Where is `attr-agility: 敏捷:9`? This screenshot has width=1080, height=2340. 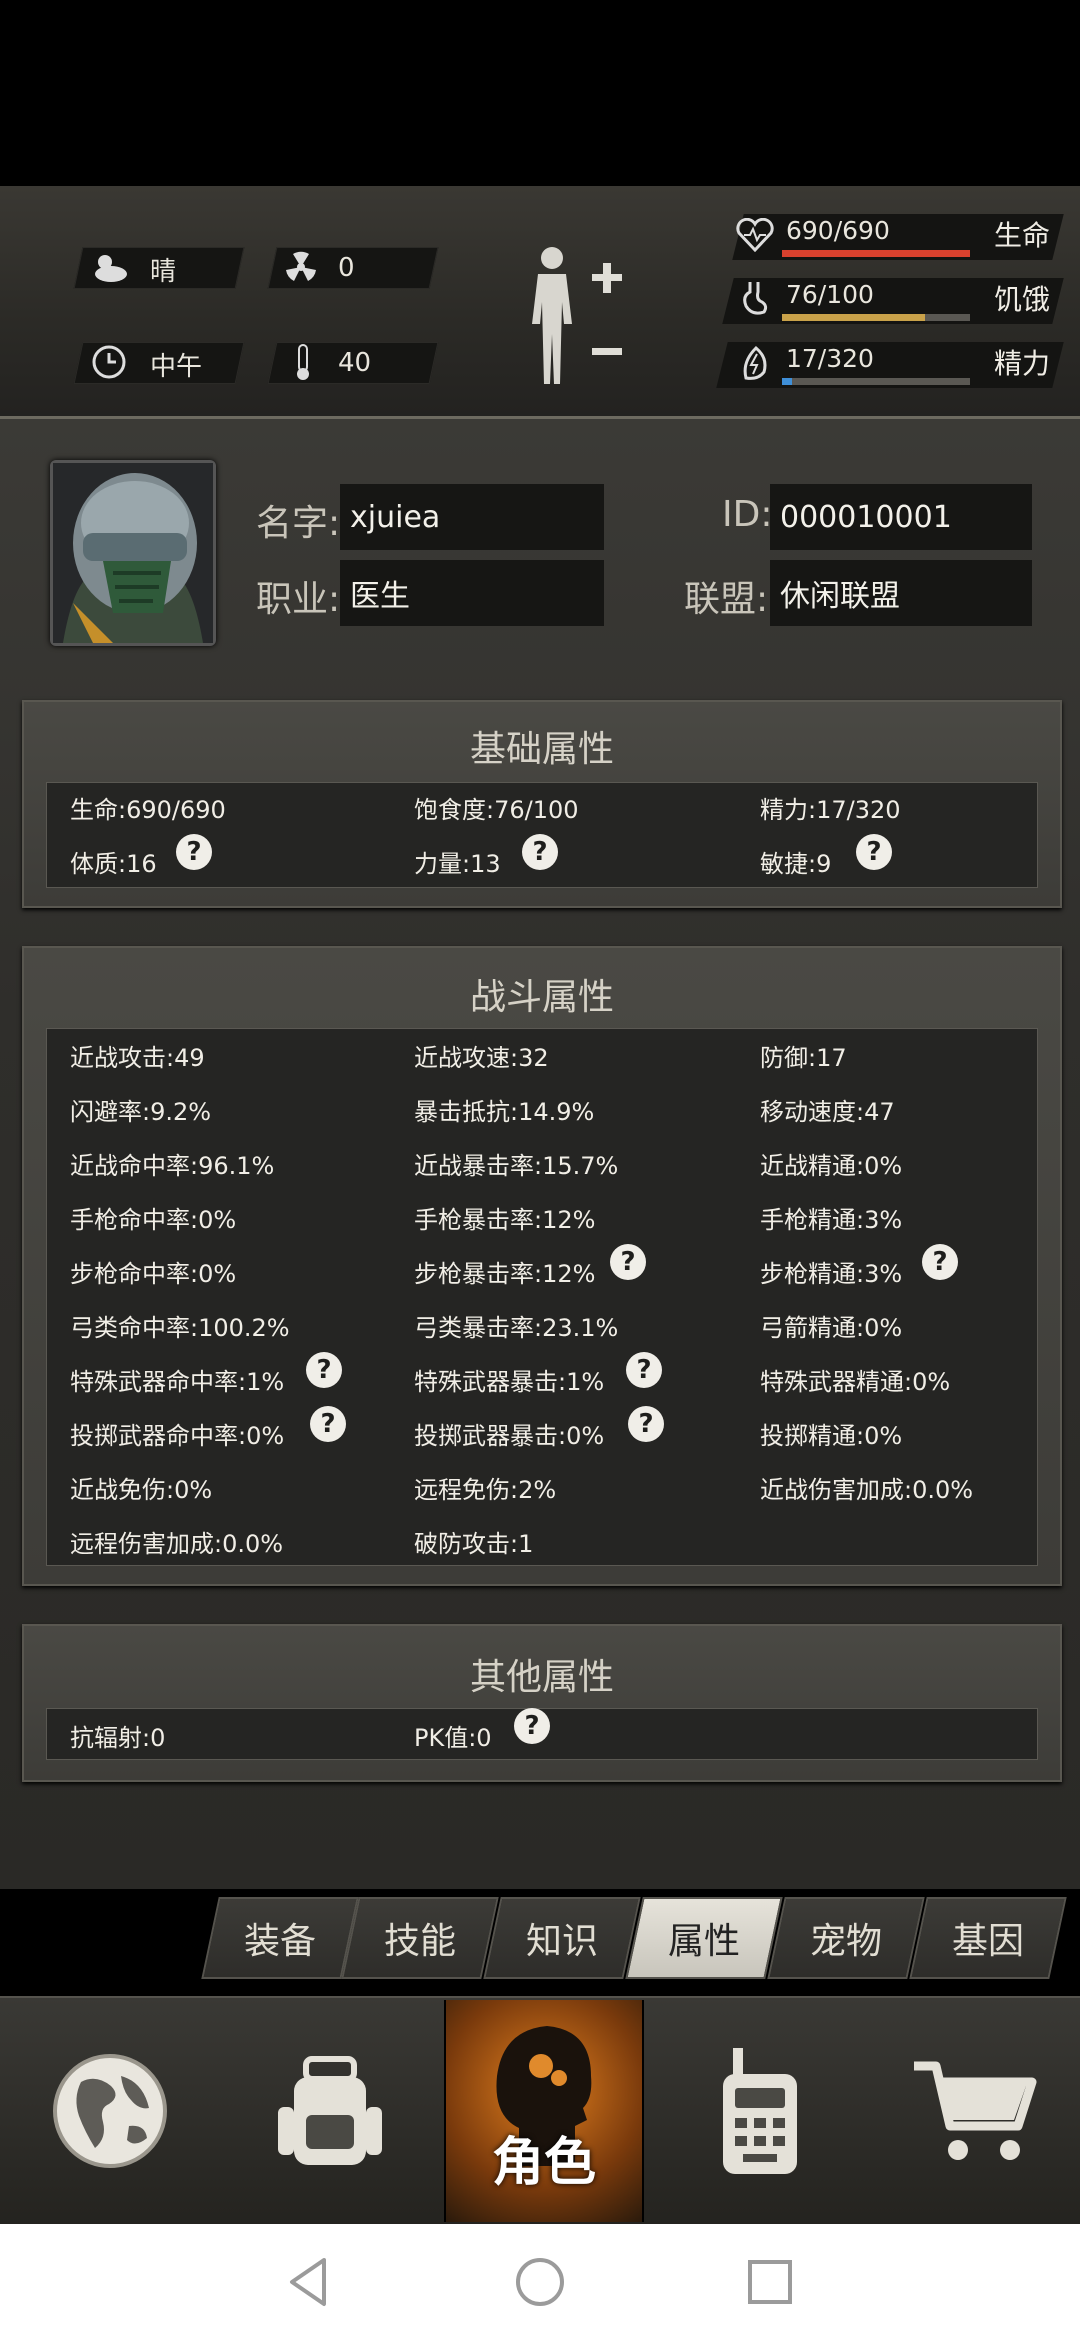
attr-agility: 敏捷:9 is located at coordinates (796, 864).